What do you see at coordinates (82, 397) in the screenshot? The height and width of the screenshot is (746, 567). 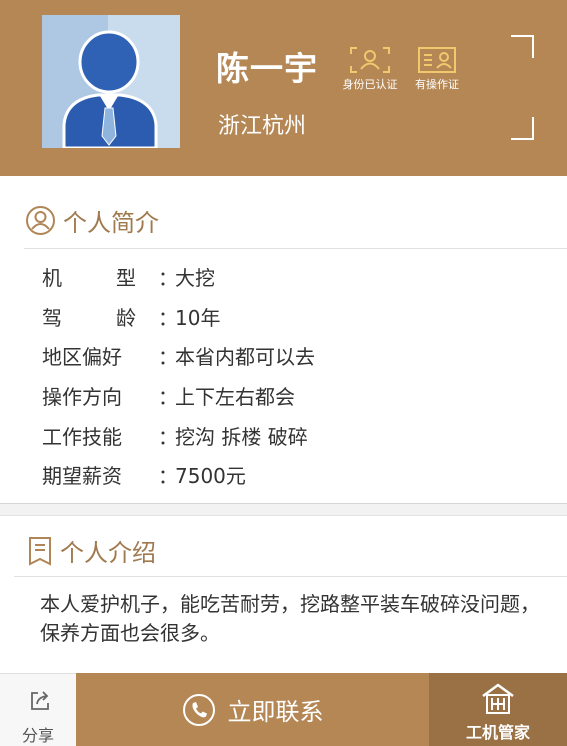 I see `info-label: 操作方向` at bounding box center [82, 397].